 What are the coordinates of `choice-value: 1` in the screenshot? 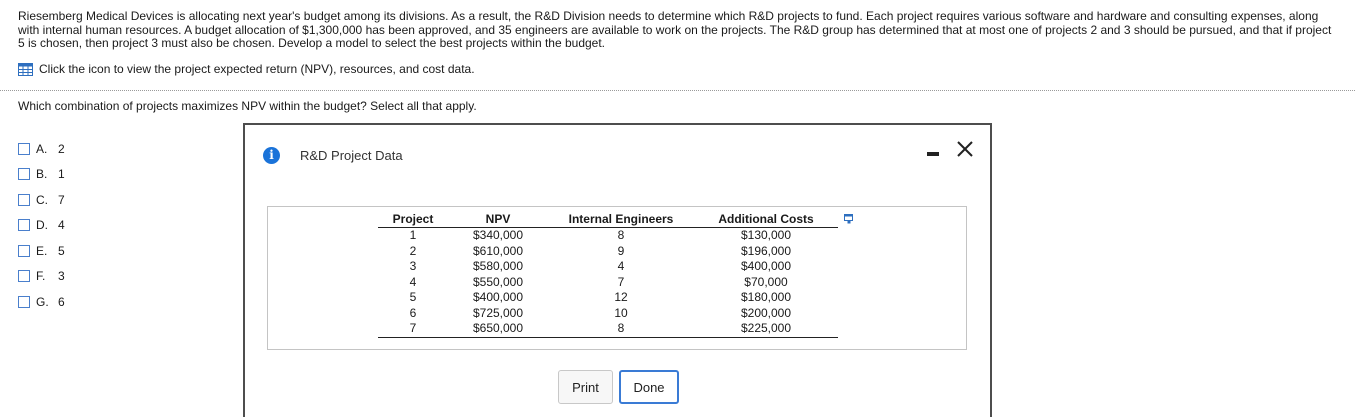 It's located at (61, 174).